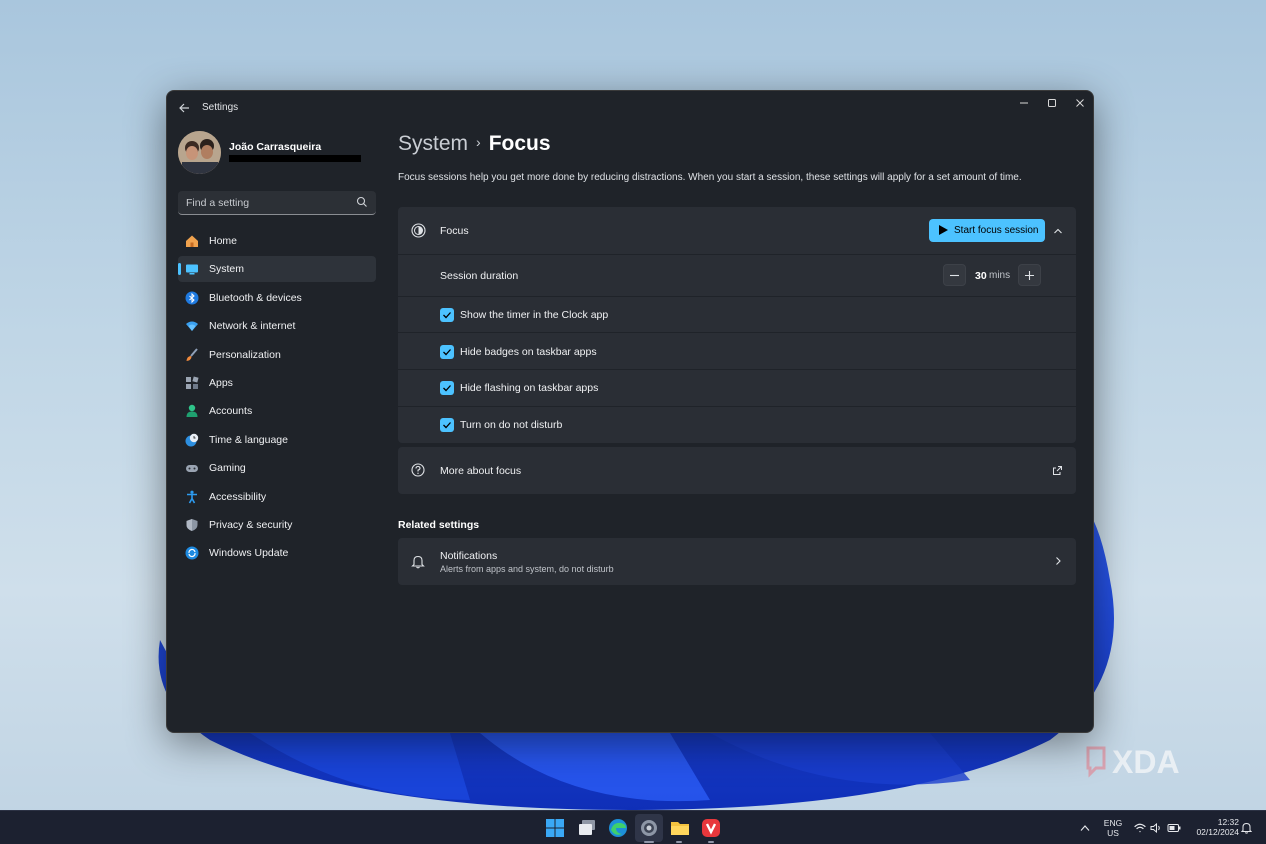 The width and height of the screenshot is (1266, 844). Describe the element at coordinates (295, 158) in the screenshot. I see `redacted-email` at that location.